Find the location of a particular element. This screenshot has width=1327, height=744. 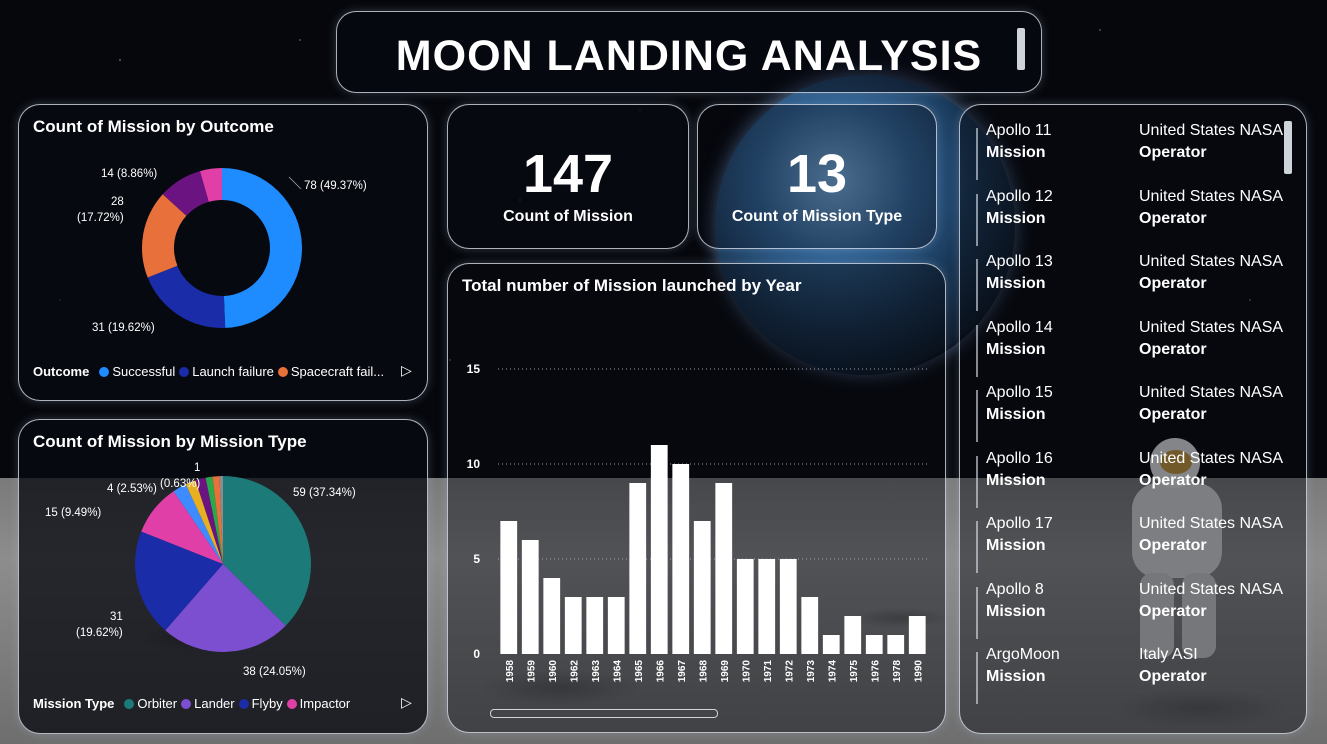

bar-1966 is located at coordinates (659, 549).